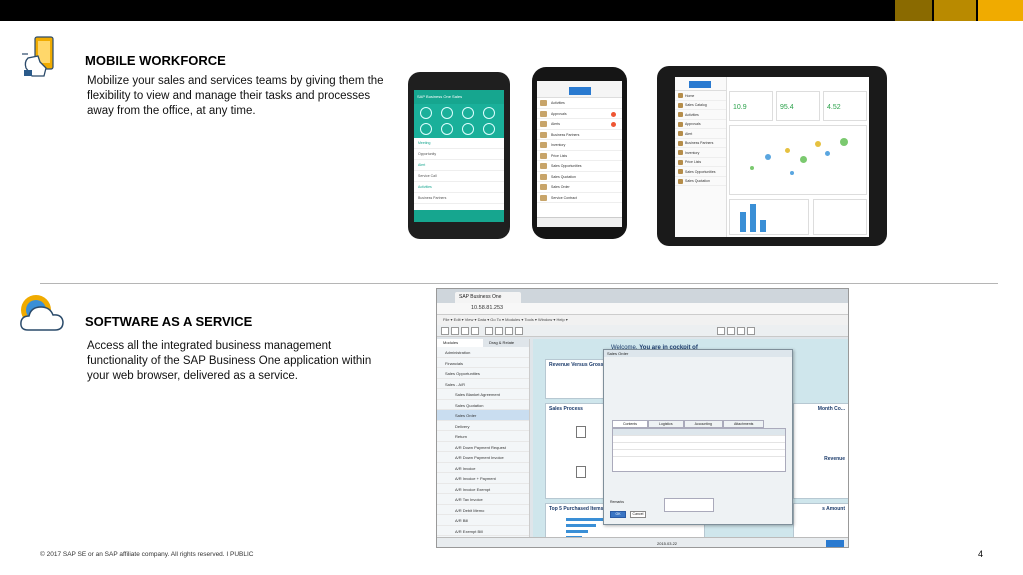 This screenshot has width=1023, height=575. I want to click on ipad-menu-item: Business Partners, so click(700, 143).